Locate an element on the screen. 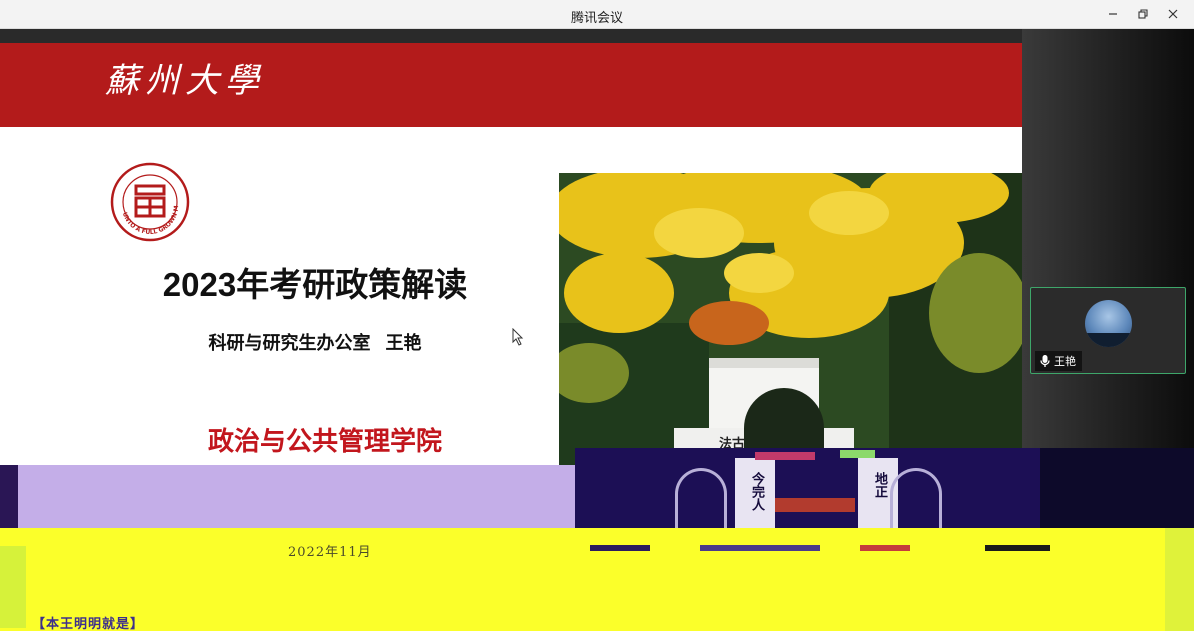  minimize-icon is located at coordinates (1113, 14).